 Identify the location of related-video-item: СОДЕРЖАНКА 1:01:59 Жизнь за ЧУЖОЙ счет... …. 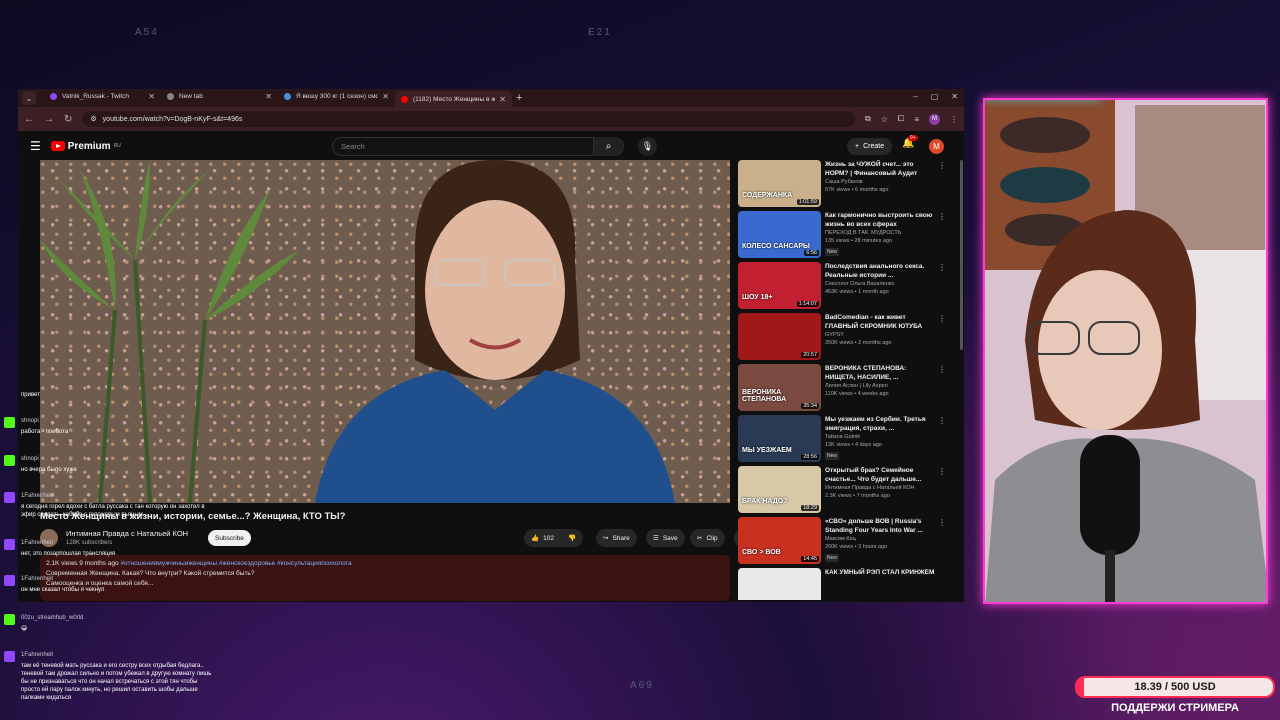
(843, 184).